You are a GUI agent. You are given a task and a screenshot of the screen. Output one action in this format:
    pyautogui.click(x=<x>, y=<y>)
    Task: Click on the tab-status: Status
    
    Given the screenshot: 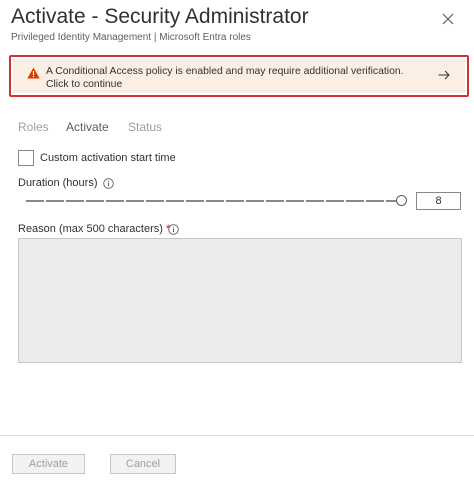 What is the action you would take?
    pyautogui.click(x=145, y=127)
    